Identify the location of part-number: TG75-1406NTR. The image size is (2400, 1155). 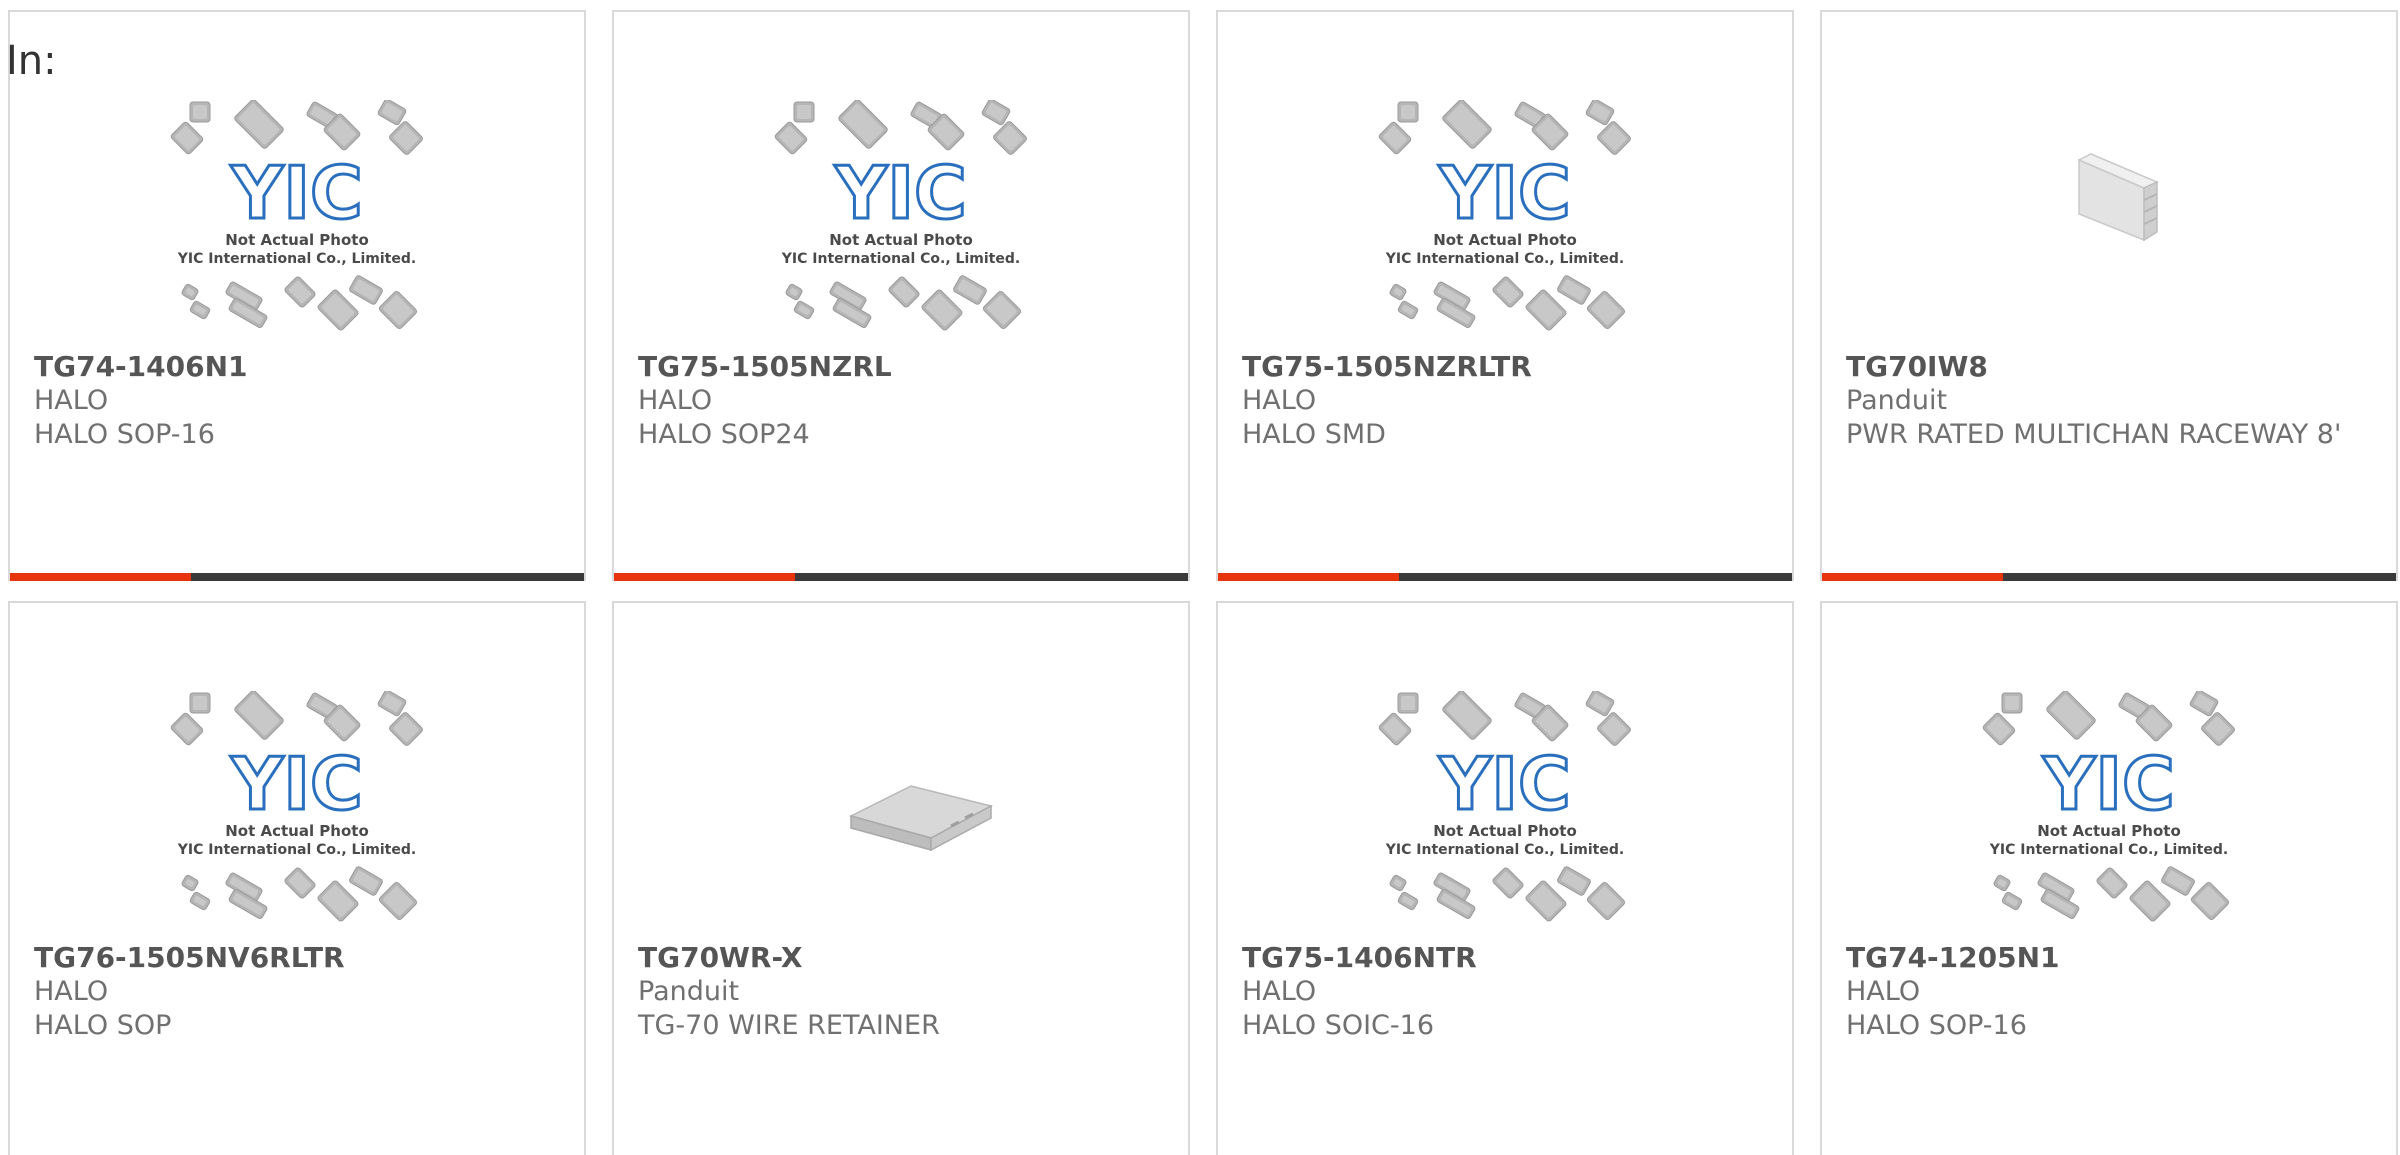
(1507, 958).